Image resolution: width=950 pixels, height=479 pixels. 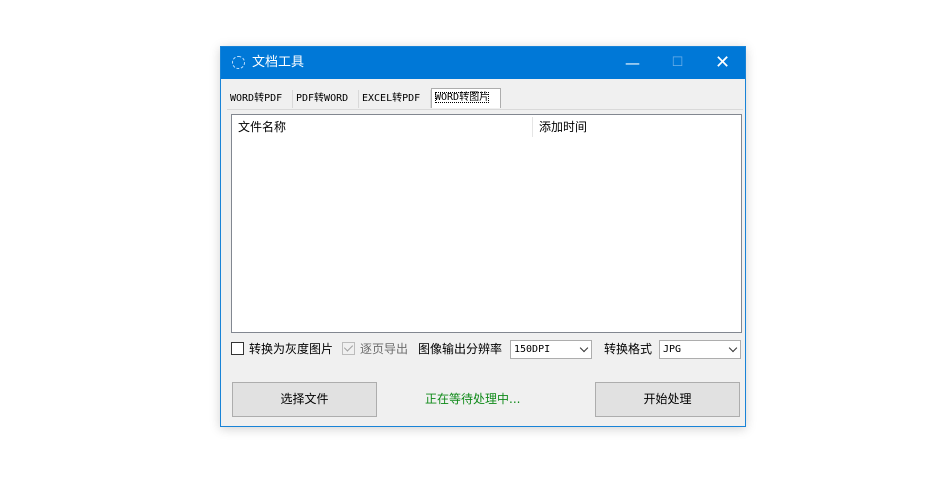 I want to click on format-value: JPG, so click(x=672, y=349).